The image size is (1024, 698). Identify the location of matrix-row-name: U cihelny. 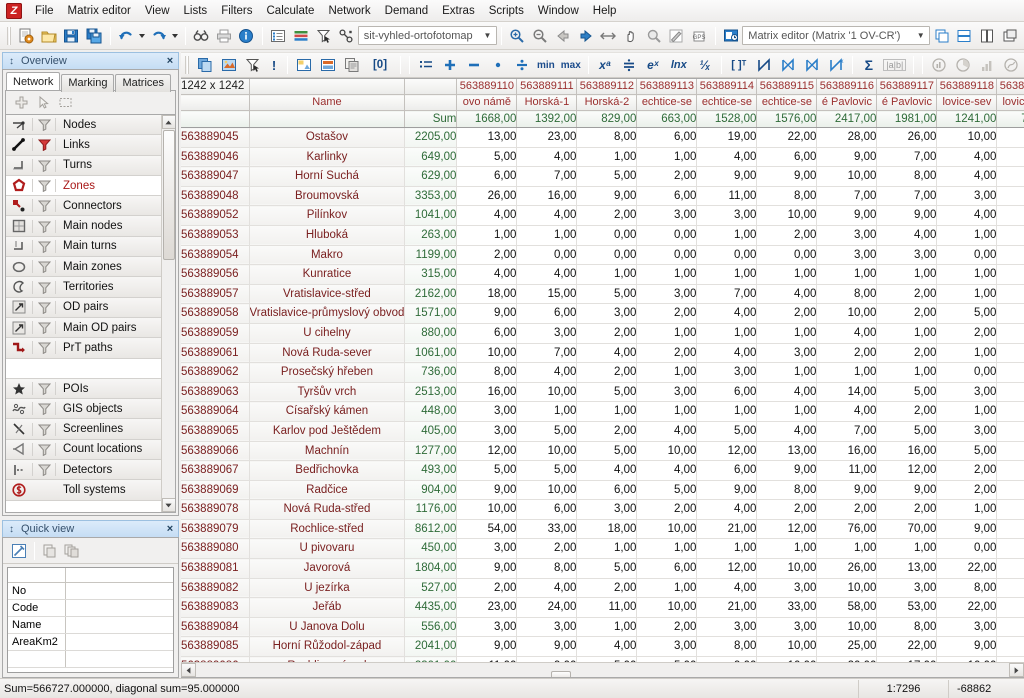
(327, 333).